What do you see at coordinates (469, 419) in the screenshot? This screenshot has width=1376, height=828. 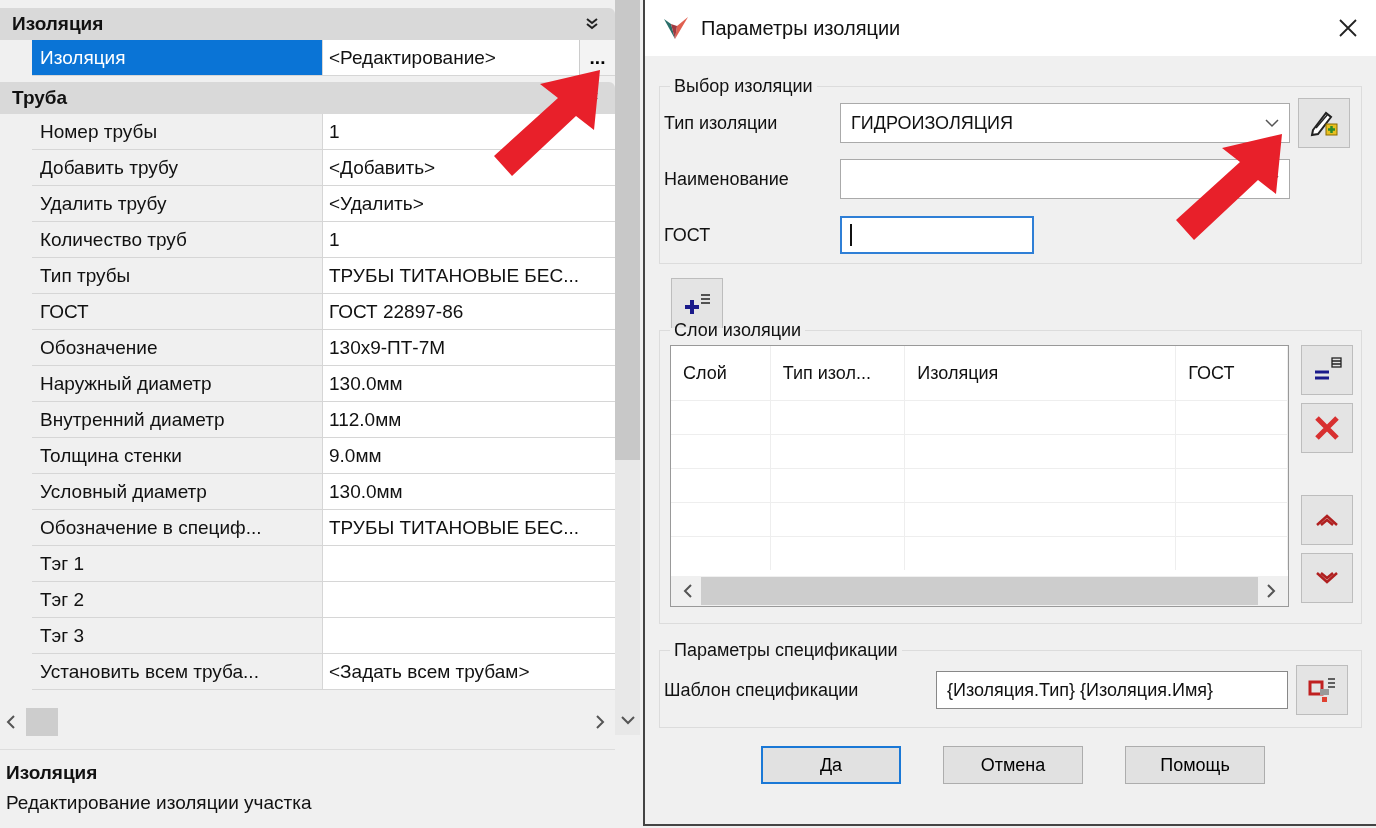 I see `property-value: 112.0мм` at bounding box center [469, 419].